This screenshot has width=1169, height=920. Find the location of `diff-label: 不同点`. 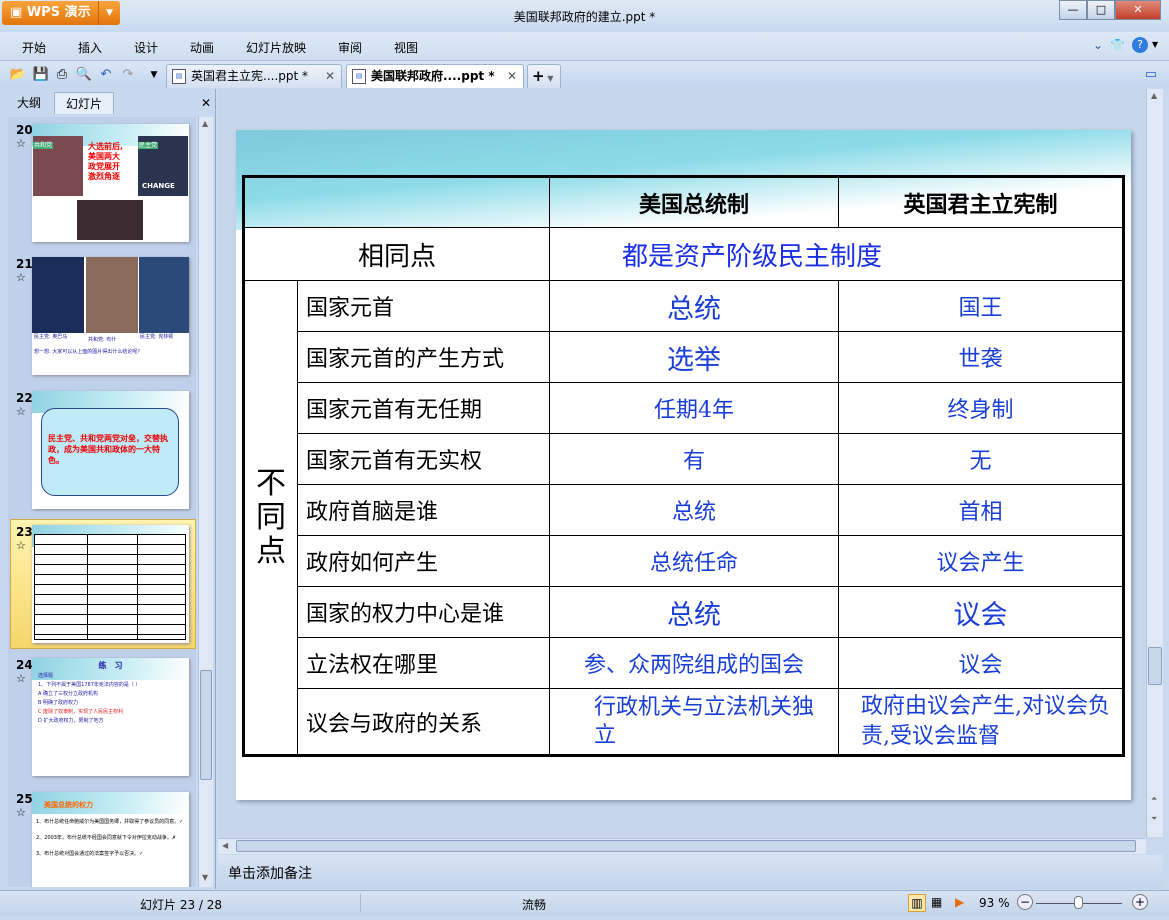

diff-label: 不同点 is located at coordinates (270, 518).